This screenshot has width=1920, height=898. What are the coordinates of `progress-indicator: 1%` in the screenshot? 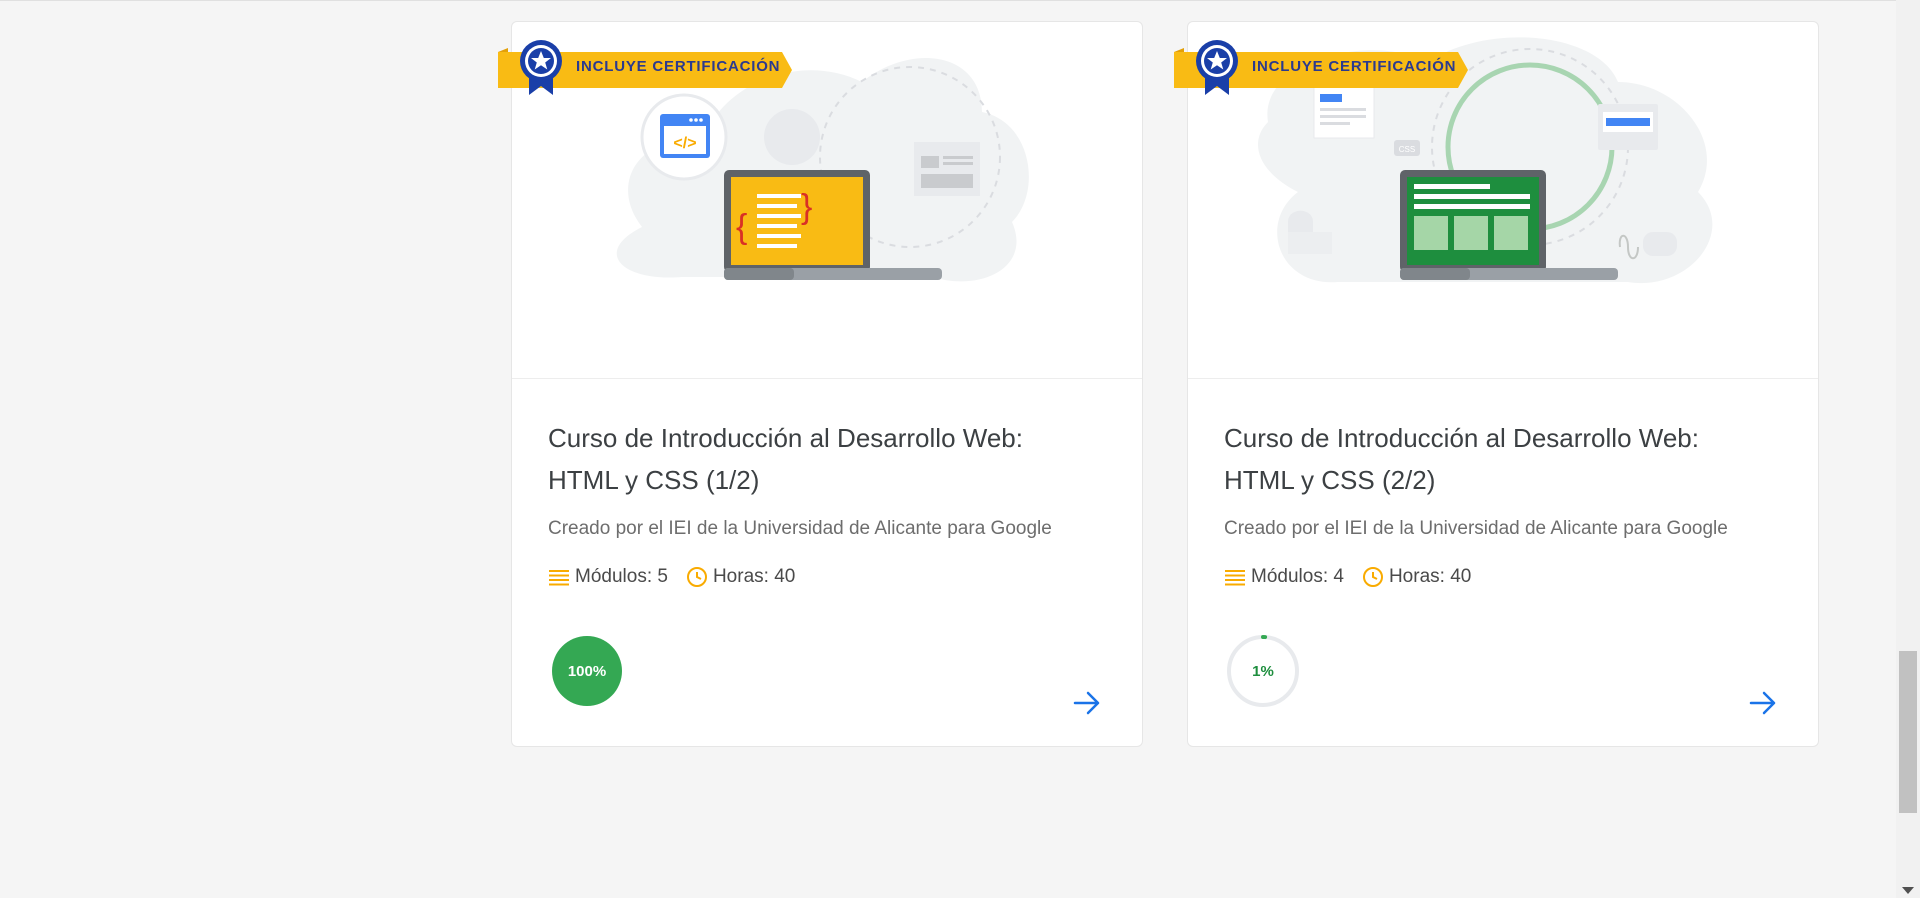 It's located at (1263, 671).